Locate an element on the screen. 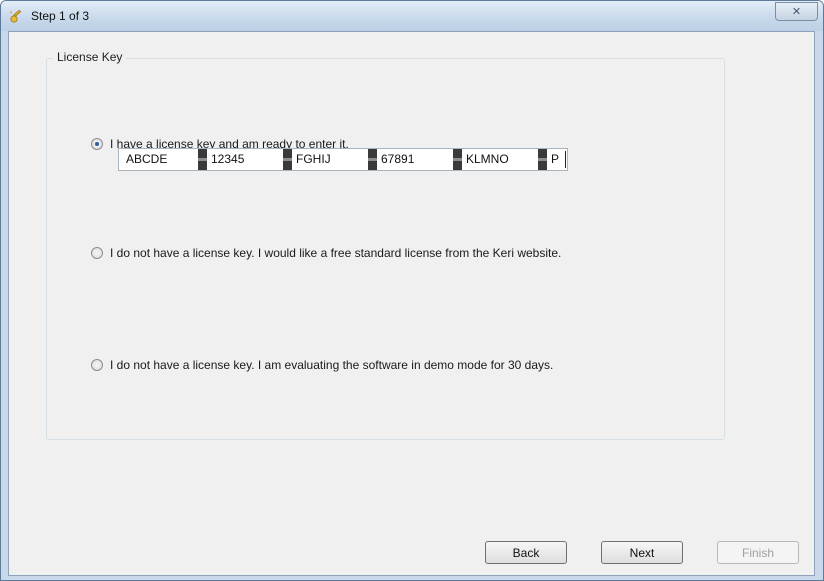  radio-have-key is located at coordinates (97, 144).